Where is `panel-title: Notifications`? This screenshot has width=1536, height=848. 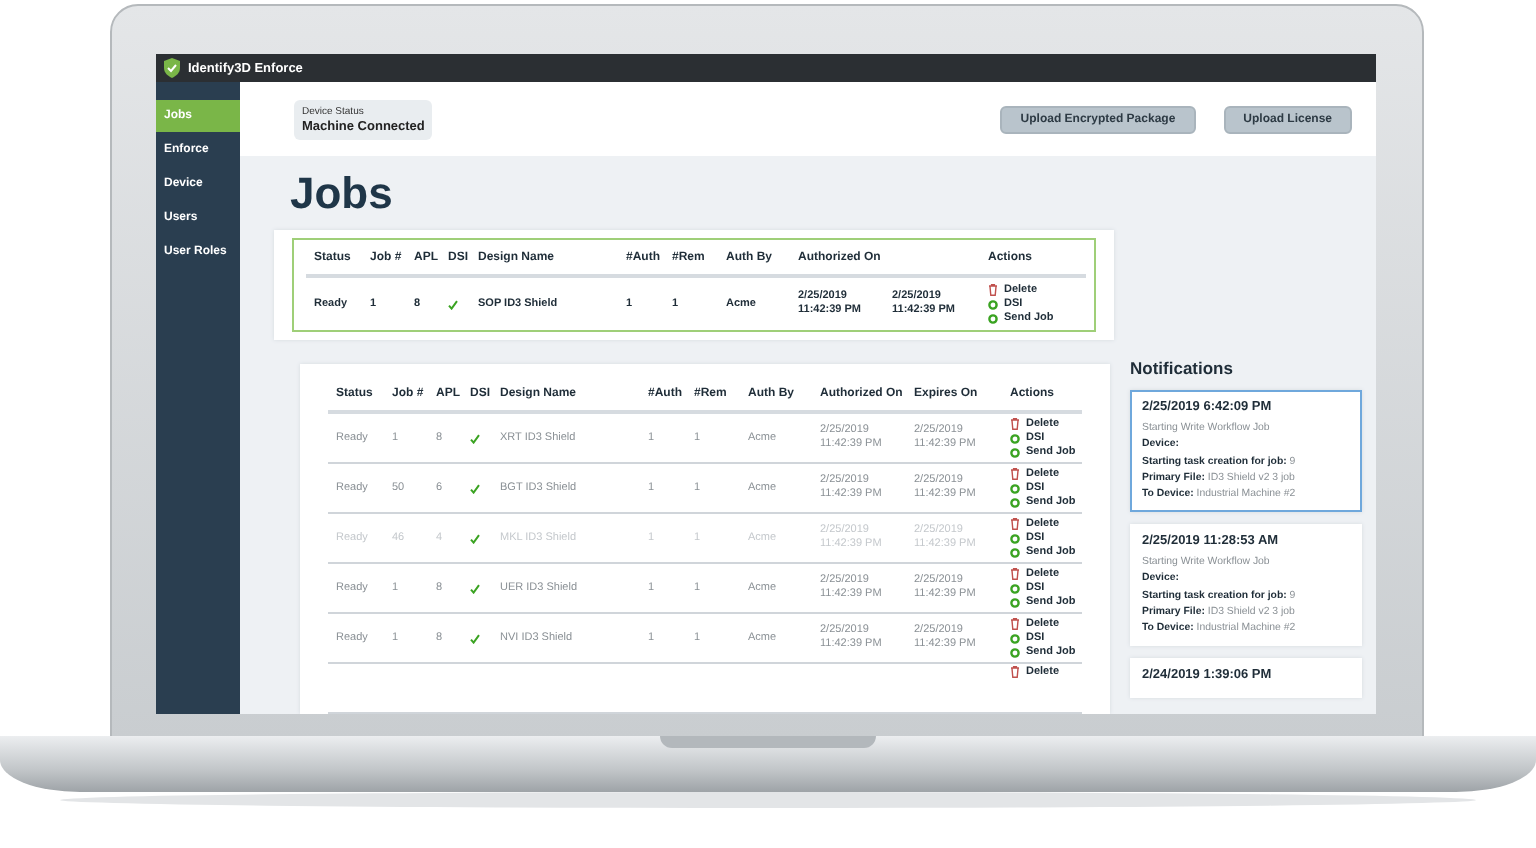 panel-title: Notifications is located at coordinates (1182, 368).